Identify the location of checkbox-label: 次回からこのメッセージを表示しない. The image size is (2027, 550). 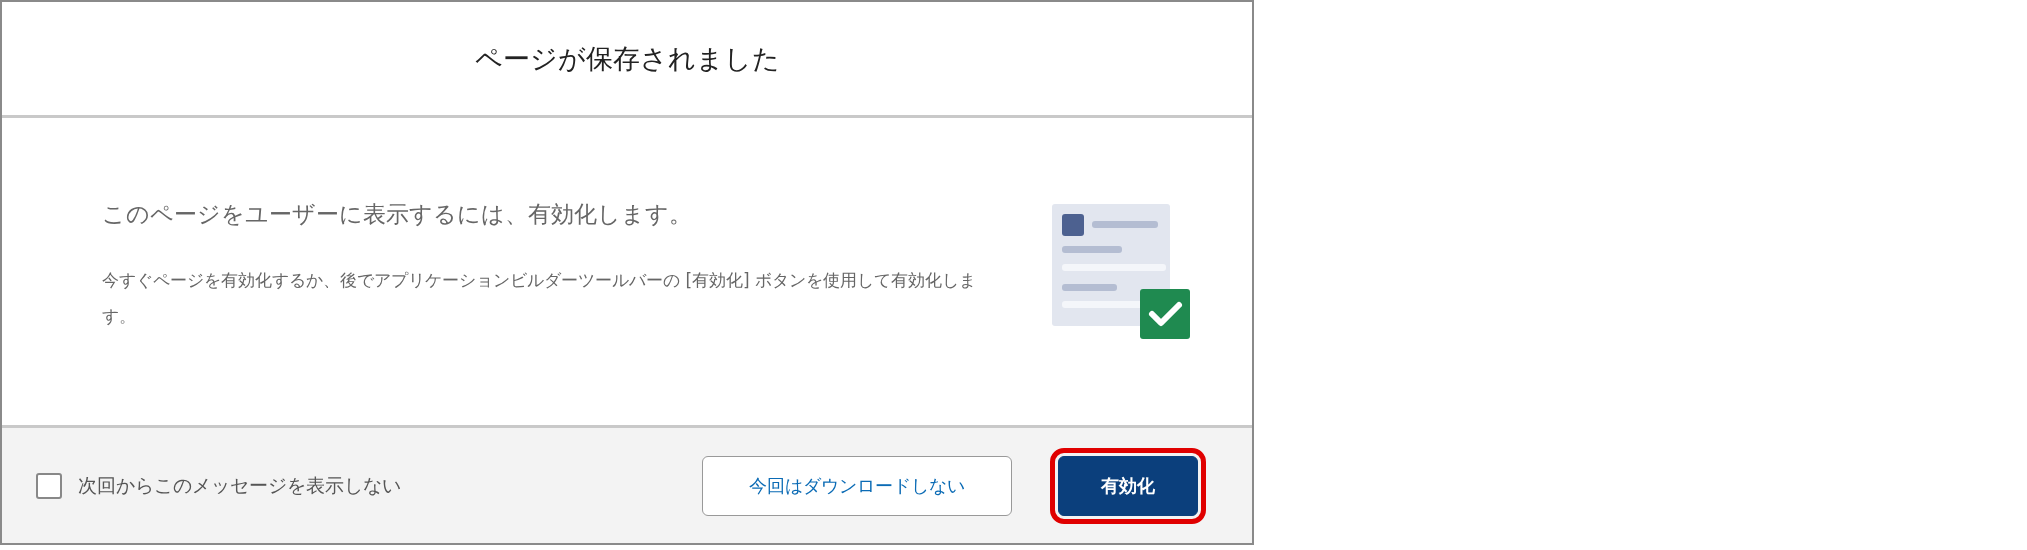
(240, 485).